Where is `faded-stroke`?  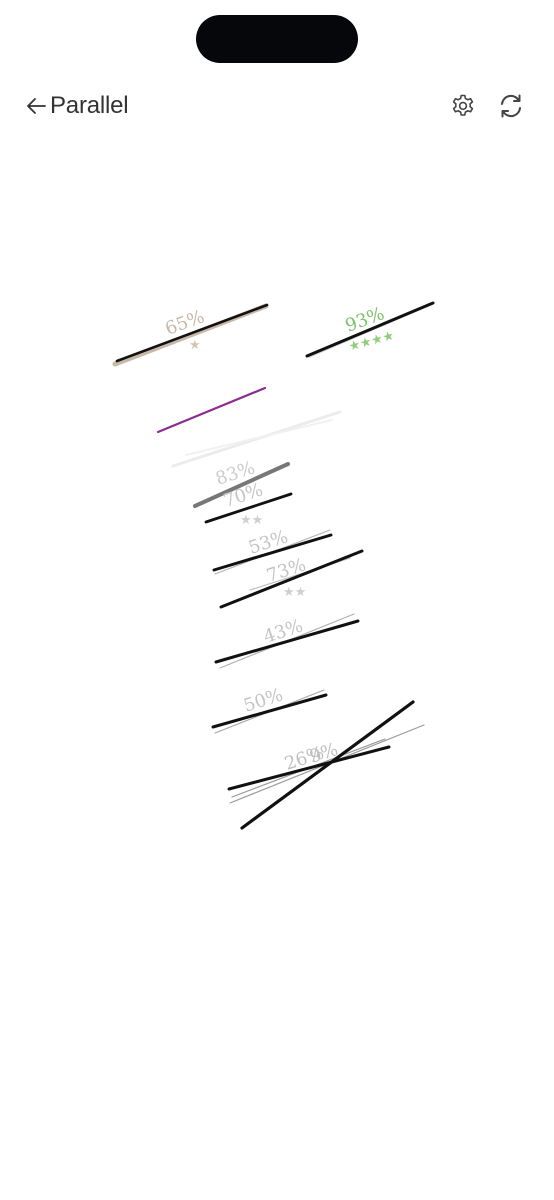
faded-stroke is located at coordinates (259, 437).